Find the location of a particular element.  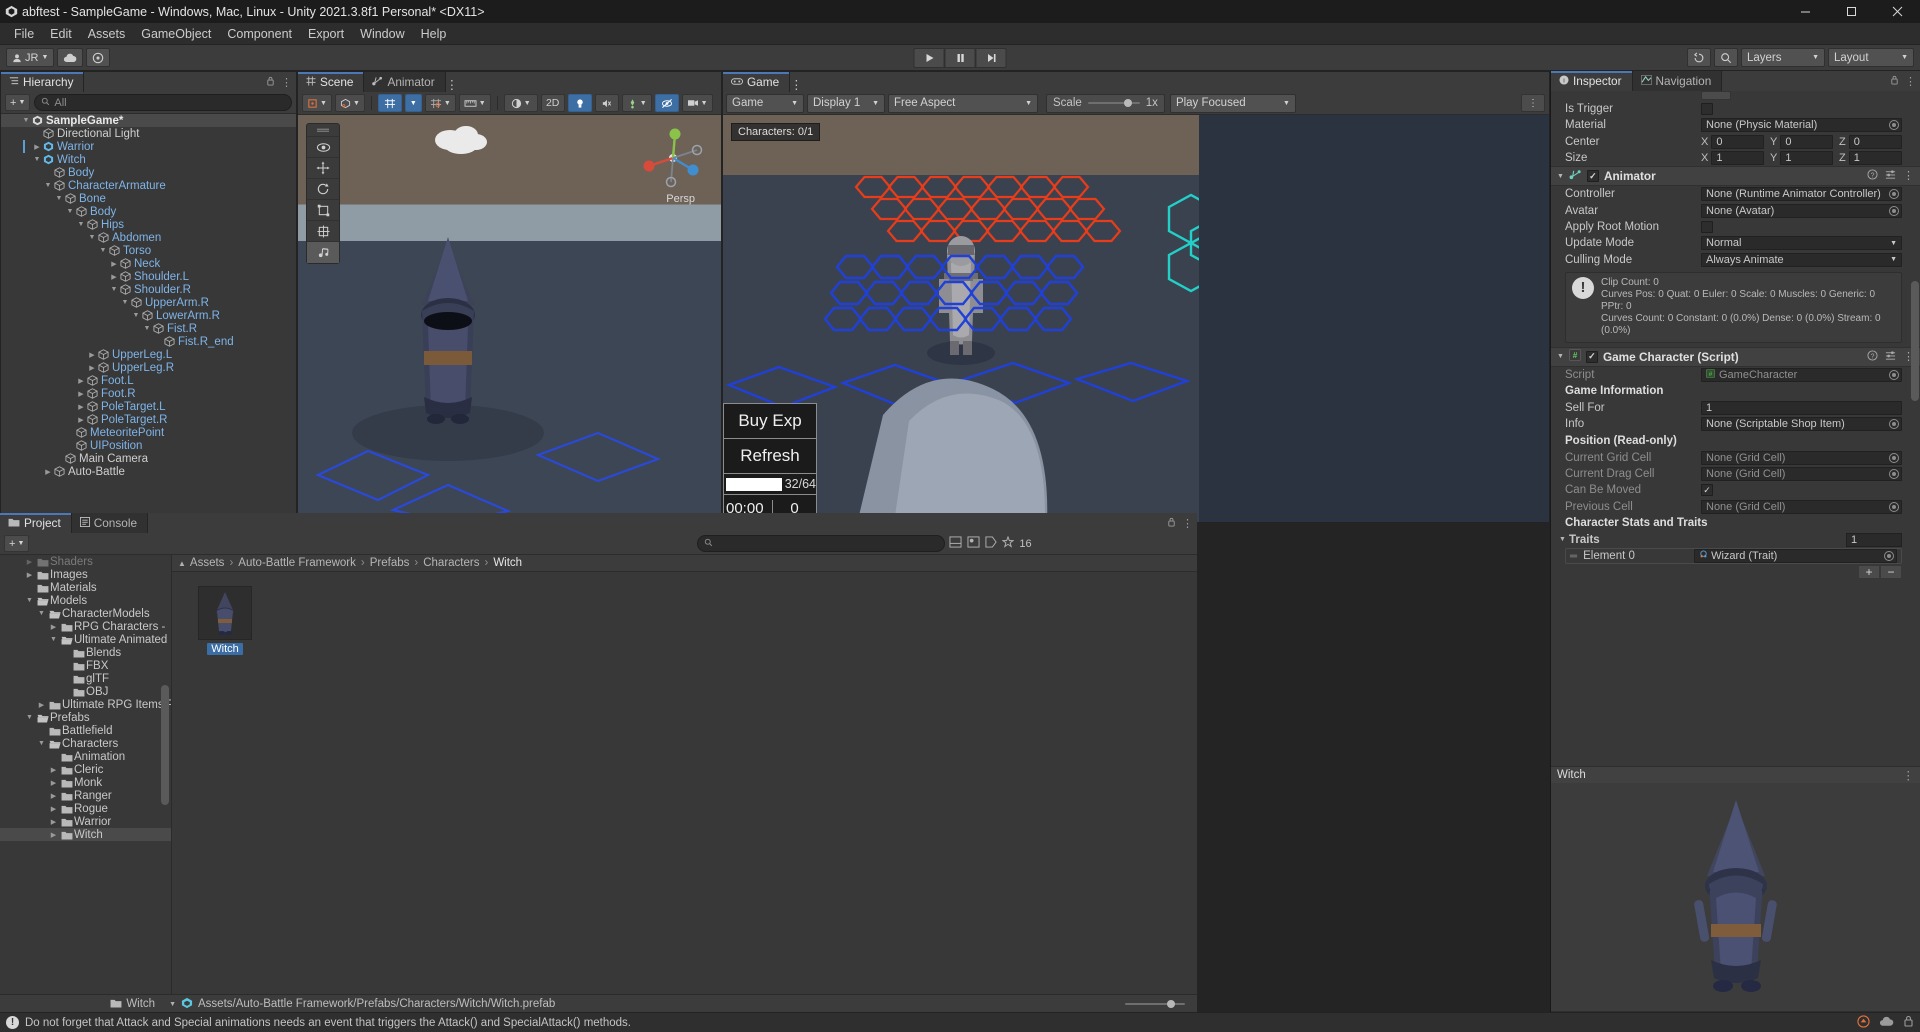

project-folder-ultimate-animated: ▼ Ultimate Animated is located at coordinates (85, 639).